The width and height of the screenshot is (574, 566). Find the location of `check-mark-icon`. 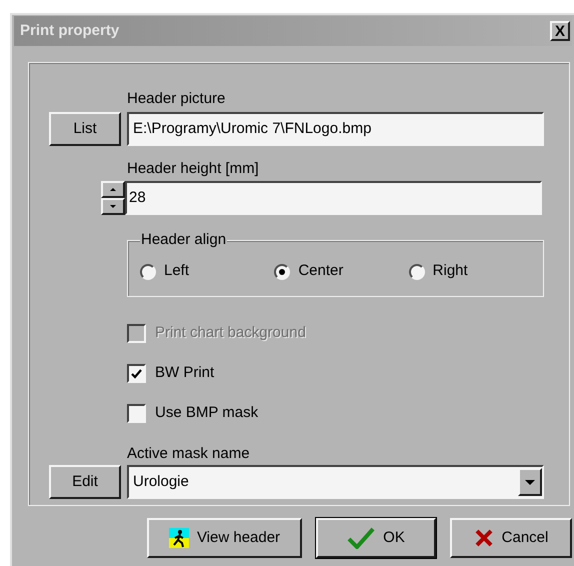

check-mark-icon is located at coordinates (361, 538).